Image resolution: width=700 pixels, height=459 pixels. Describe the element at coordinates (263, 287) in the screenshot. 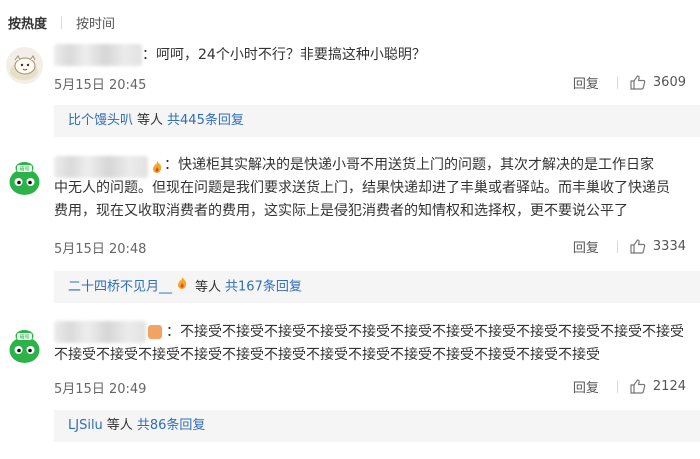

I see `reply-count-link: 共167条回复` at that location.